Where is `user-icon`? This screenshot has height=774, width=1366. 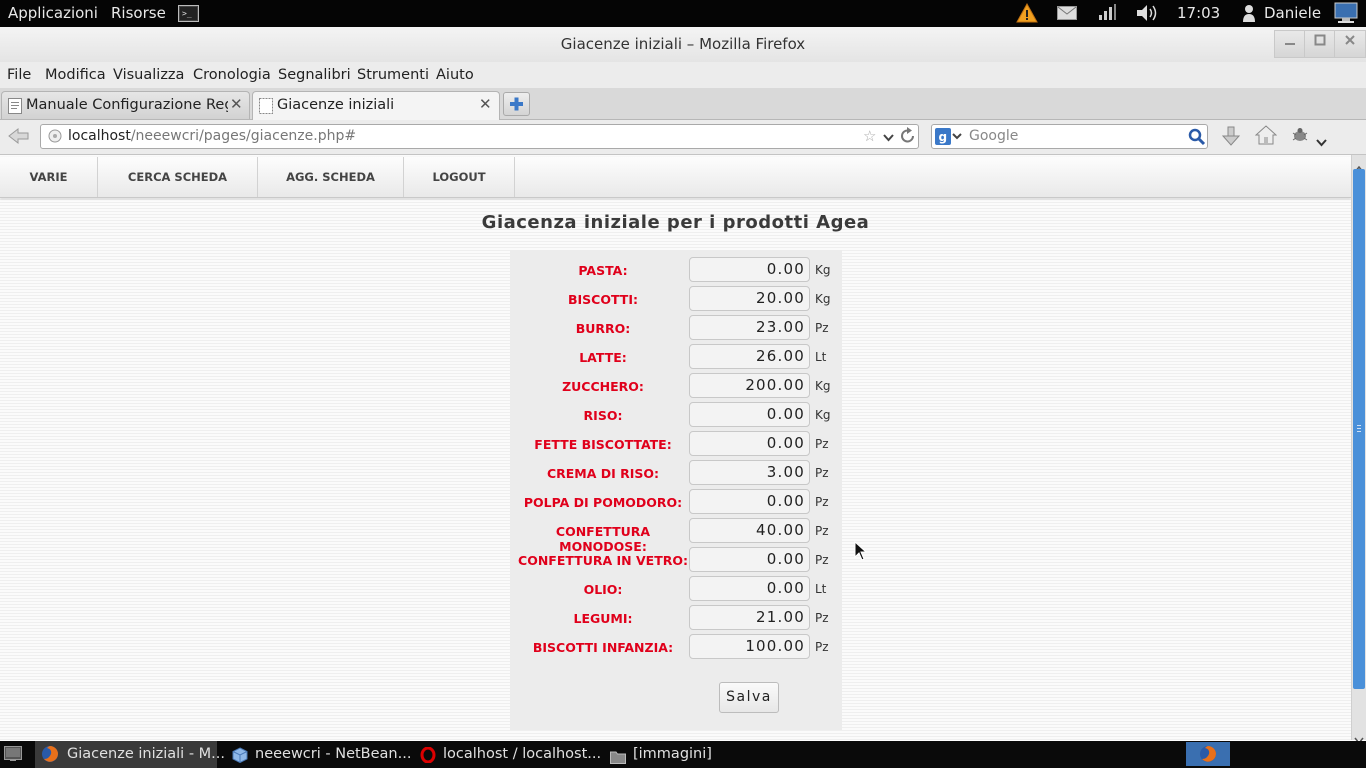 user-icon is located at coordinates (1249, 15).